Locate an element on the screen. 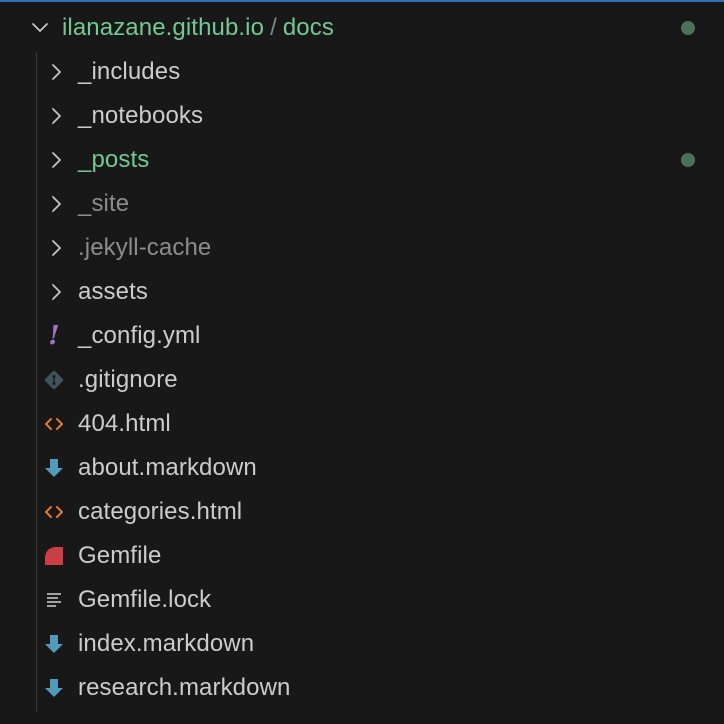  ruby-gem-icon is located at coordinates (54, 556).